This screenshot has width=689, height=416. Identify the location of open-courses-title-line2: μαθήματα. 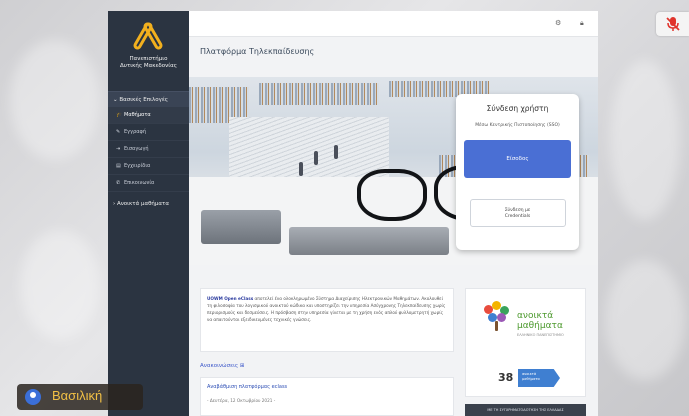
(540, 326).